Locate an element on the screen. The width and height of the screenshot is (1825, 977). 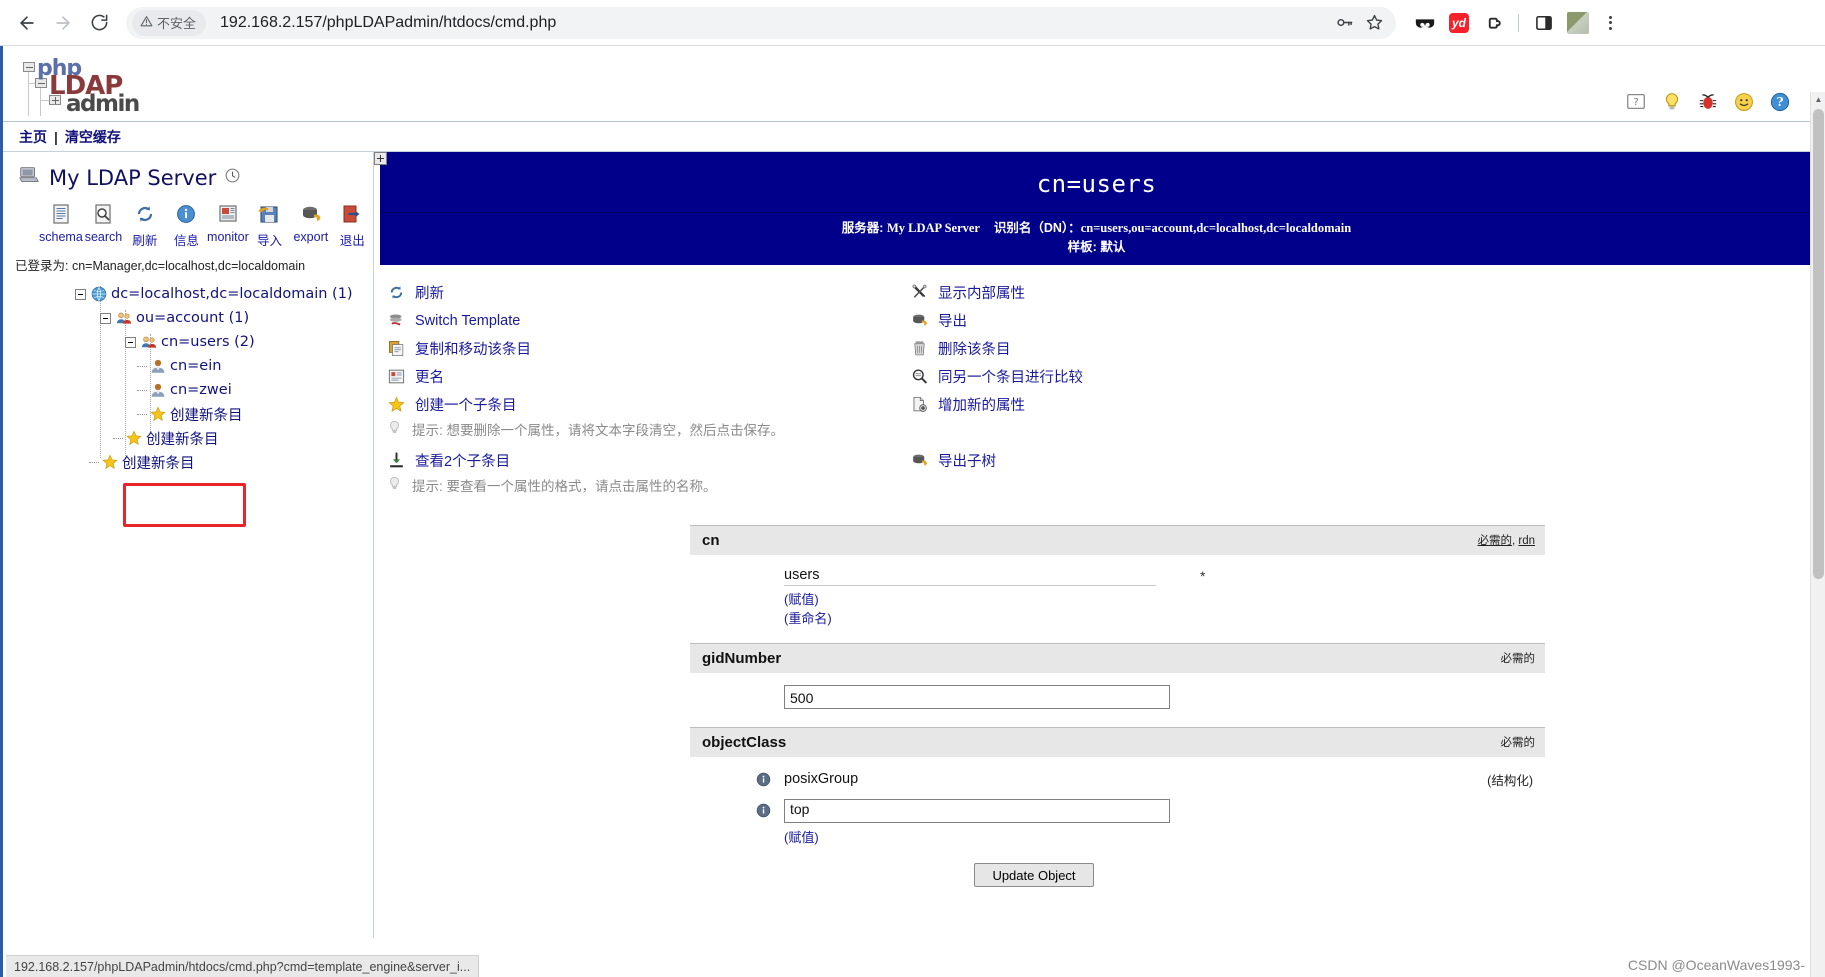
forward-arrow-icon is located at coordinates (63, 23).